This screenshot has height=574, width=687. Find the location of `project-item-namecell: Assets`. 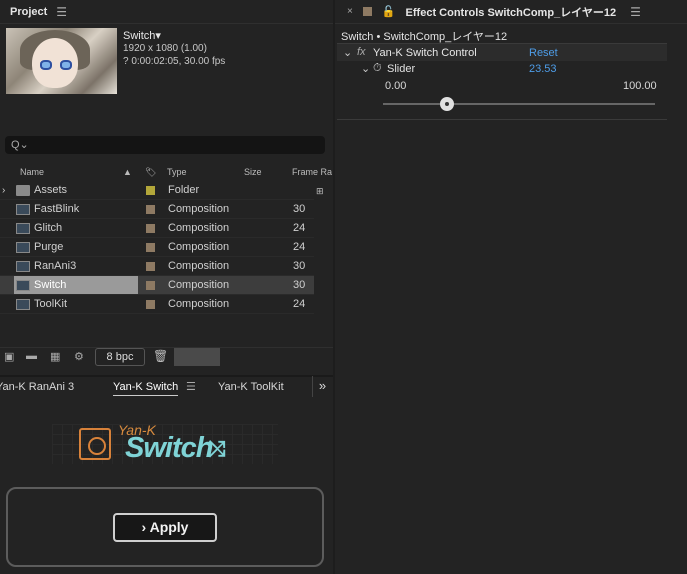

project-item-namecell: Assets is located at coordinates (76, 190).